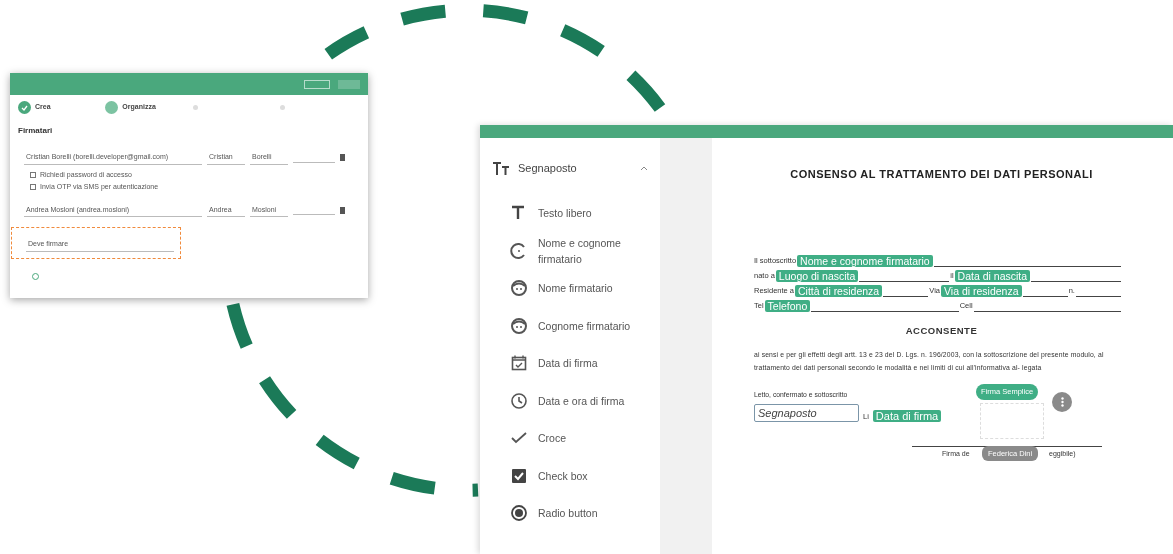 This screenshot has width=1173, height=554. Describe the element at coordinates (519, 400) in the screenshot. I see `clock-icon` at that location.